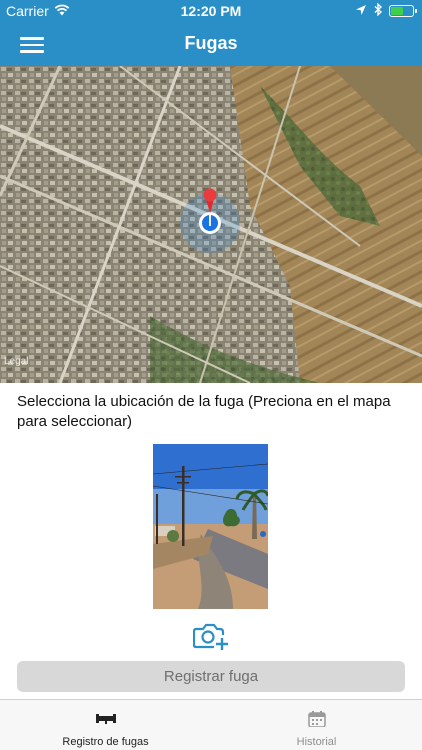 The image size is (422, 750). What do you see at coordinates (317, 719) in the screenshot?
I see `calendar-icon` at bounding box center [317, 719].